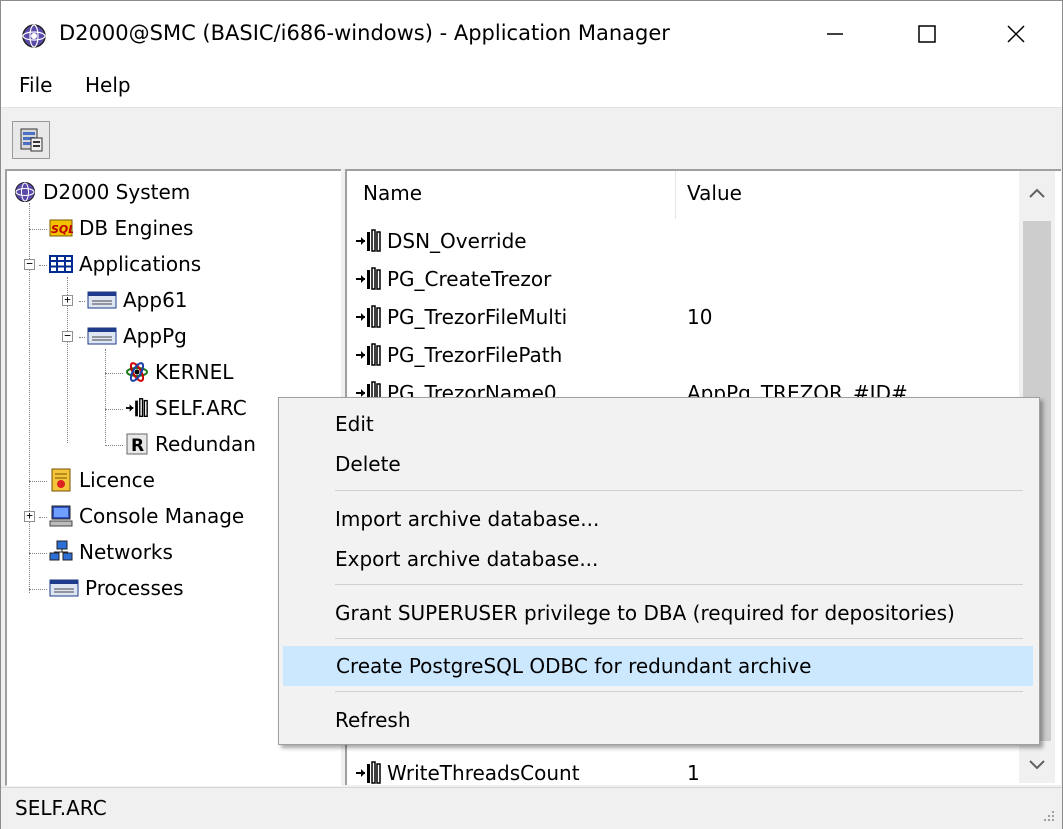  I want to click on redundant-r-icon: R, so click(137, 444).